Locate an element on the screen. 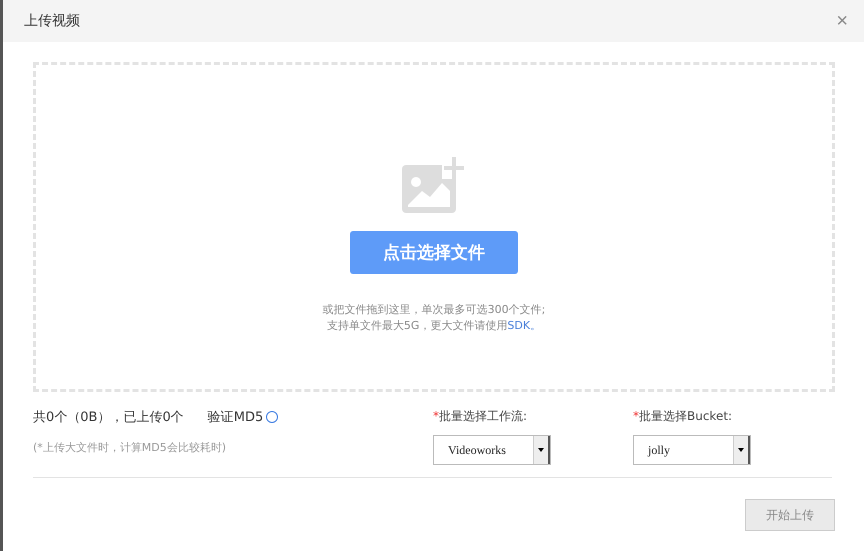  select-label: 批量选择Bucket: is located at coordinates (685, 416).